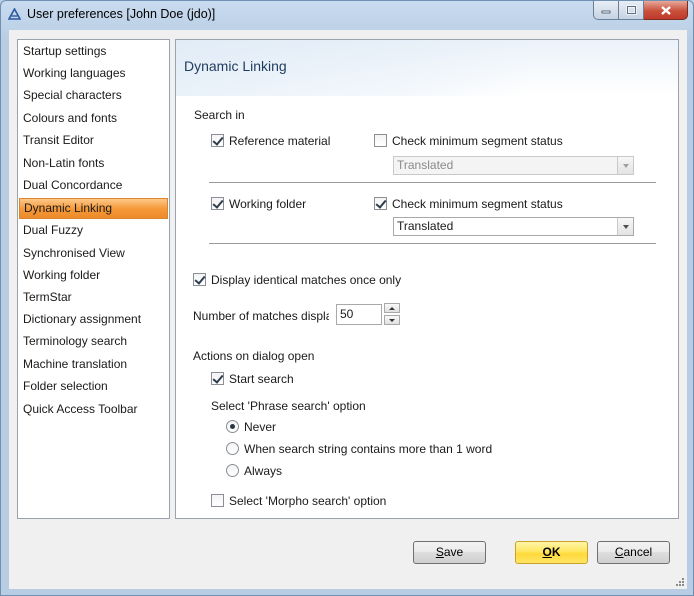 Image resolution: width=694 pixels, height=596 pixels. I want to click on ref-status-value: Translated, so click(425, 165).